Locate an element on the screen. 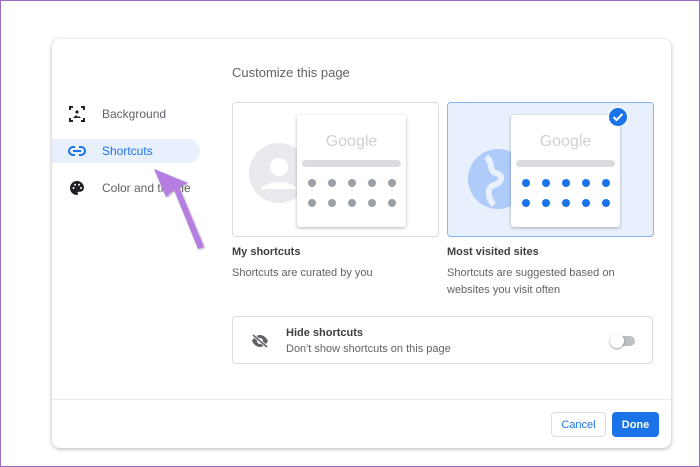 The width and height of the screenshot is (700, 467). sidebar-item-label: Shortcuts is located at coordinates (127, 151).